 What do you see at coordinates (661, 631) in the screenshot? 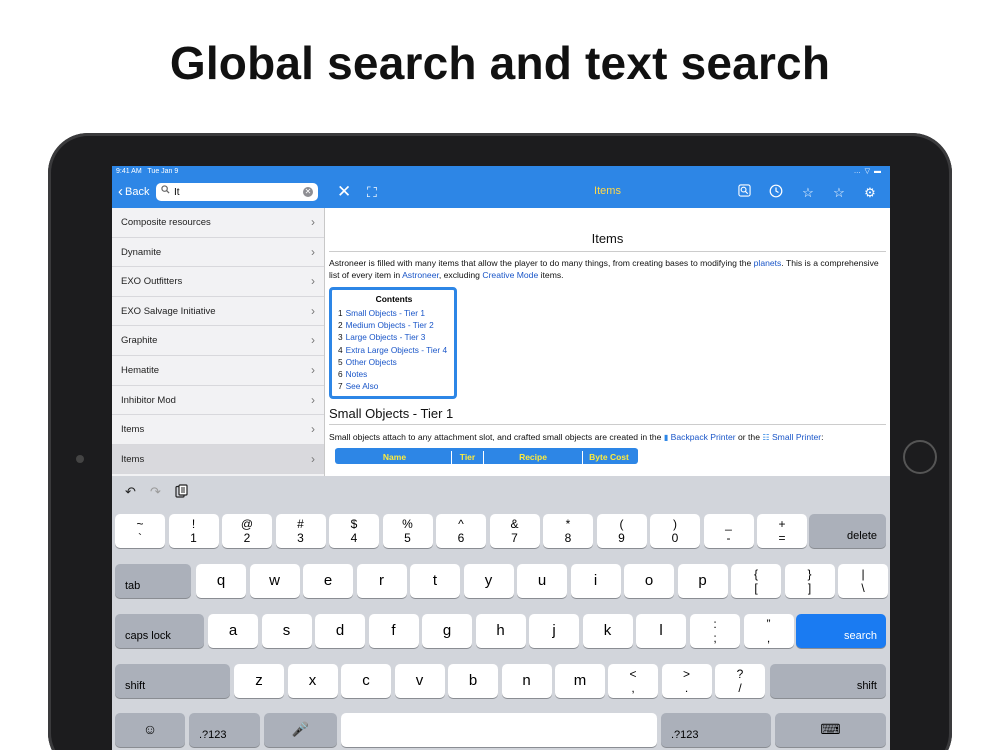
I see `key-l: l` at bounding box center [661, 631].